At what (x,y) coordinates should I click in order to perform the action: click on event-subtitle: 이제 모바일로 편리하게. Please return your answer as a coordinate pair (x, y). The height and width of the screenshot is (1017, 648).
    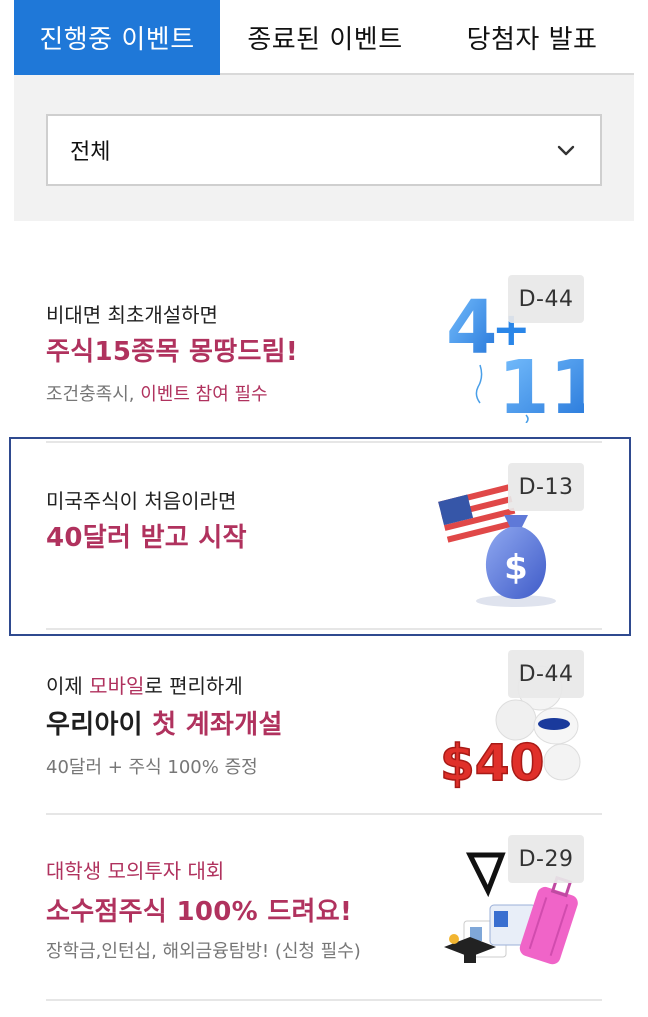
    Looking at the image, I should click on (144, 684).